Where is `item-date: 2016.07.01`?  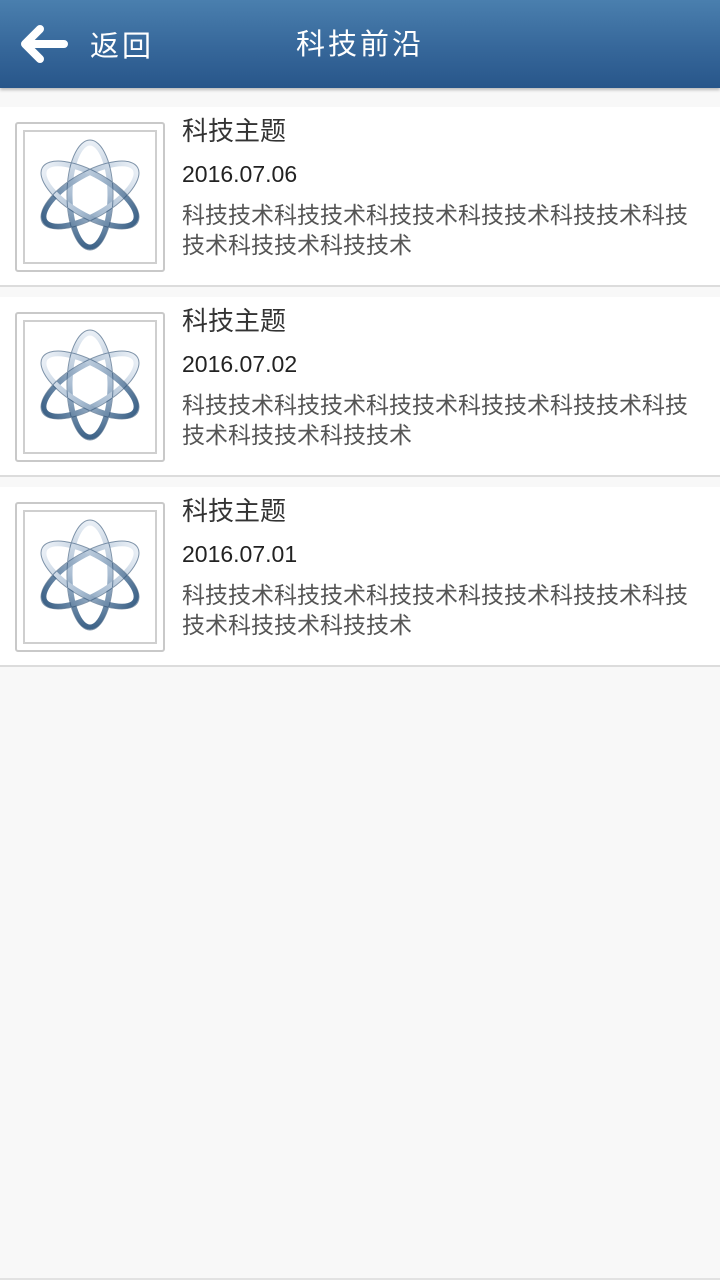 item-date: 2016.07.01 is located at coordinates (240, 554).